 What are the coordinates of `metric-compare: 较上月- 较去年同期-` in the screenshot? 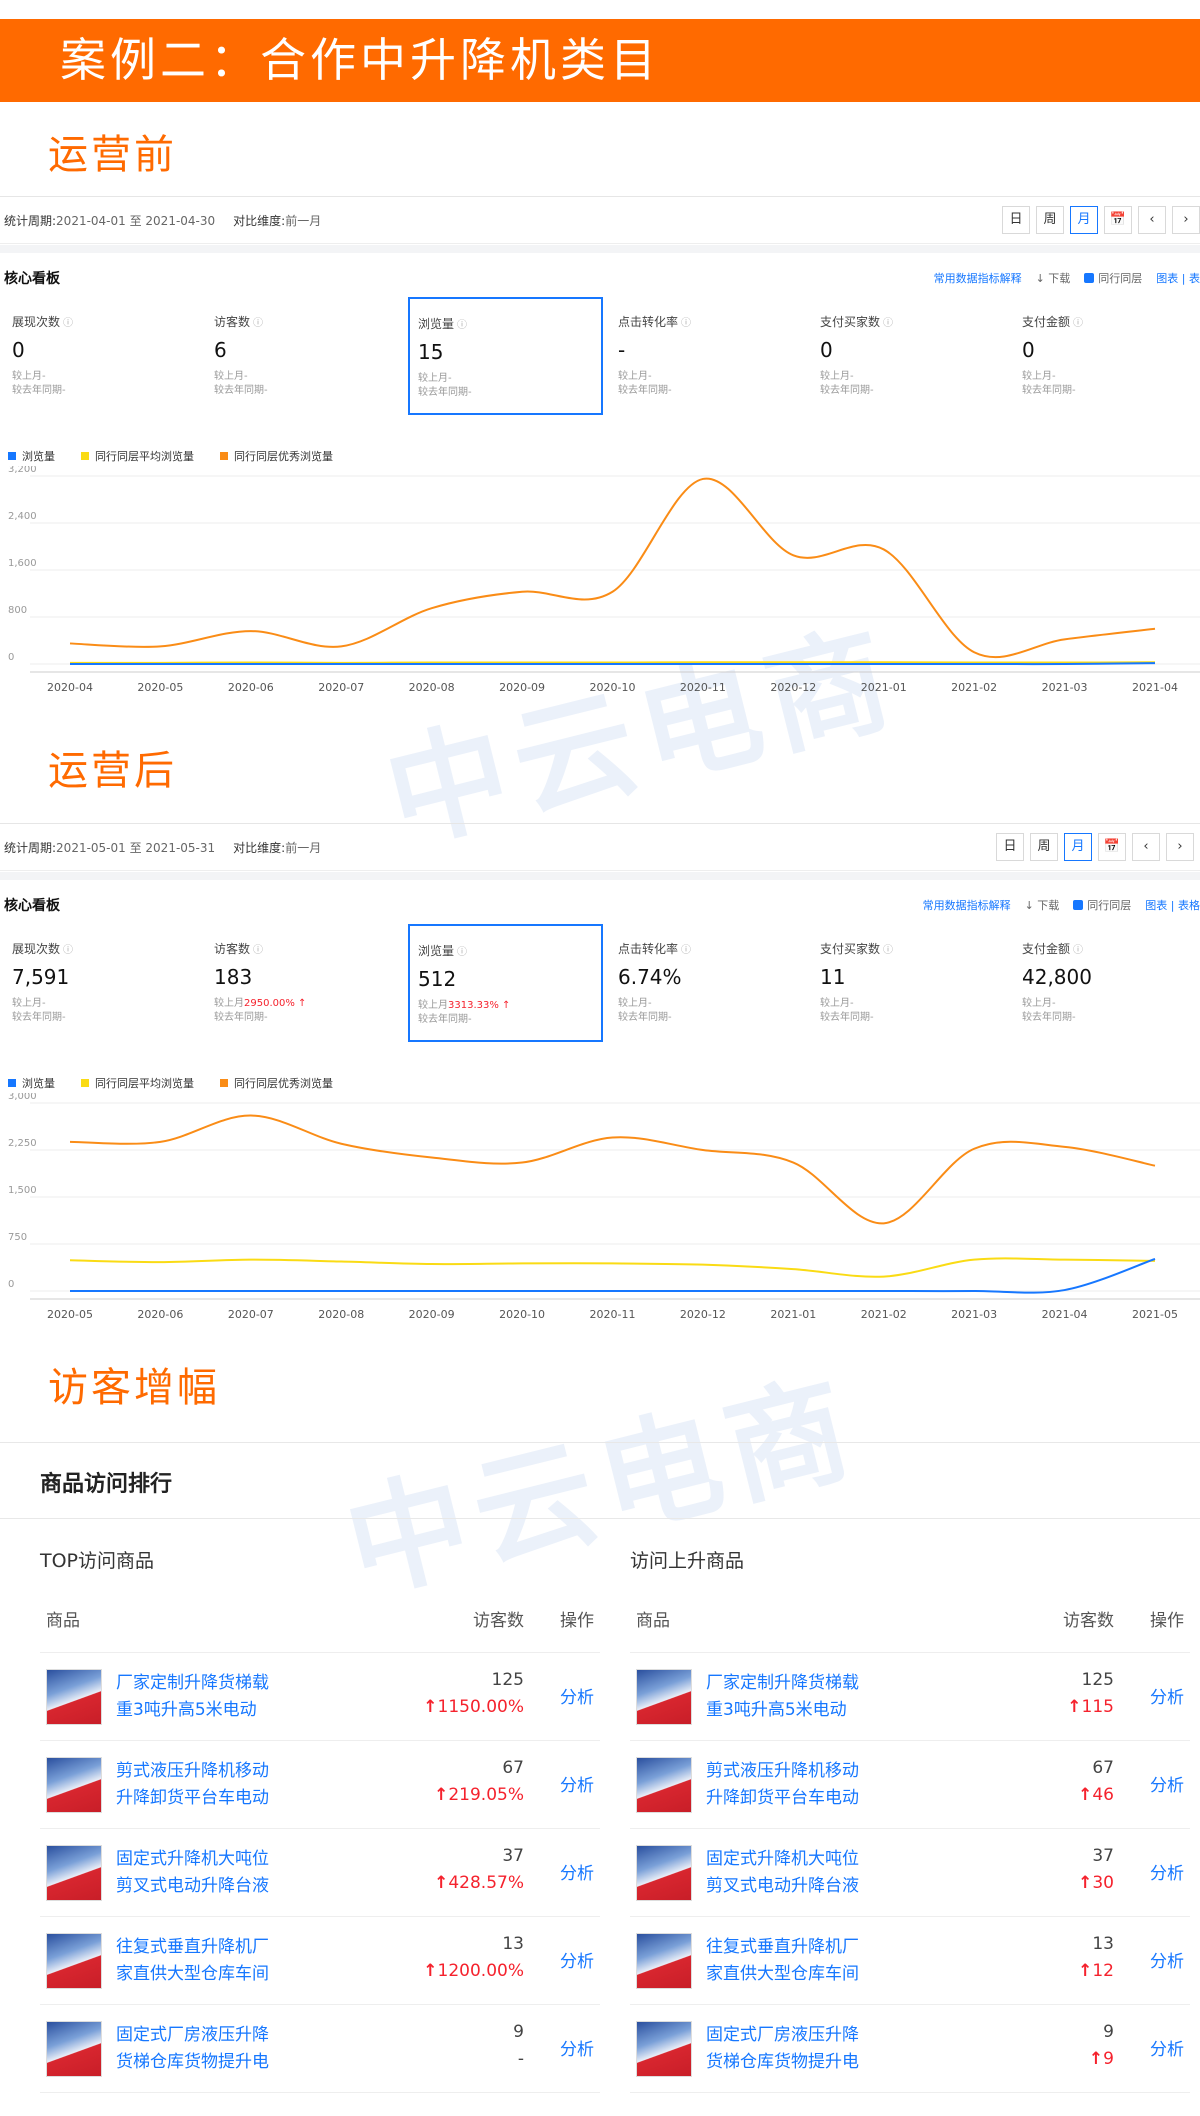 It's located at (909, 1011).